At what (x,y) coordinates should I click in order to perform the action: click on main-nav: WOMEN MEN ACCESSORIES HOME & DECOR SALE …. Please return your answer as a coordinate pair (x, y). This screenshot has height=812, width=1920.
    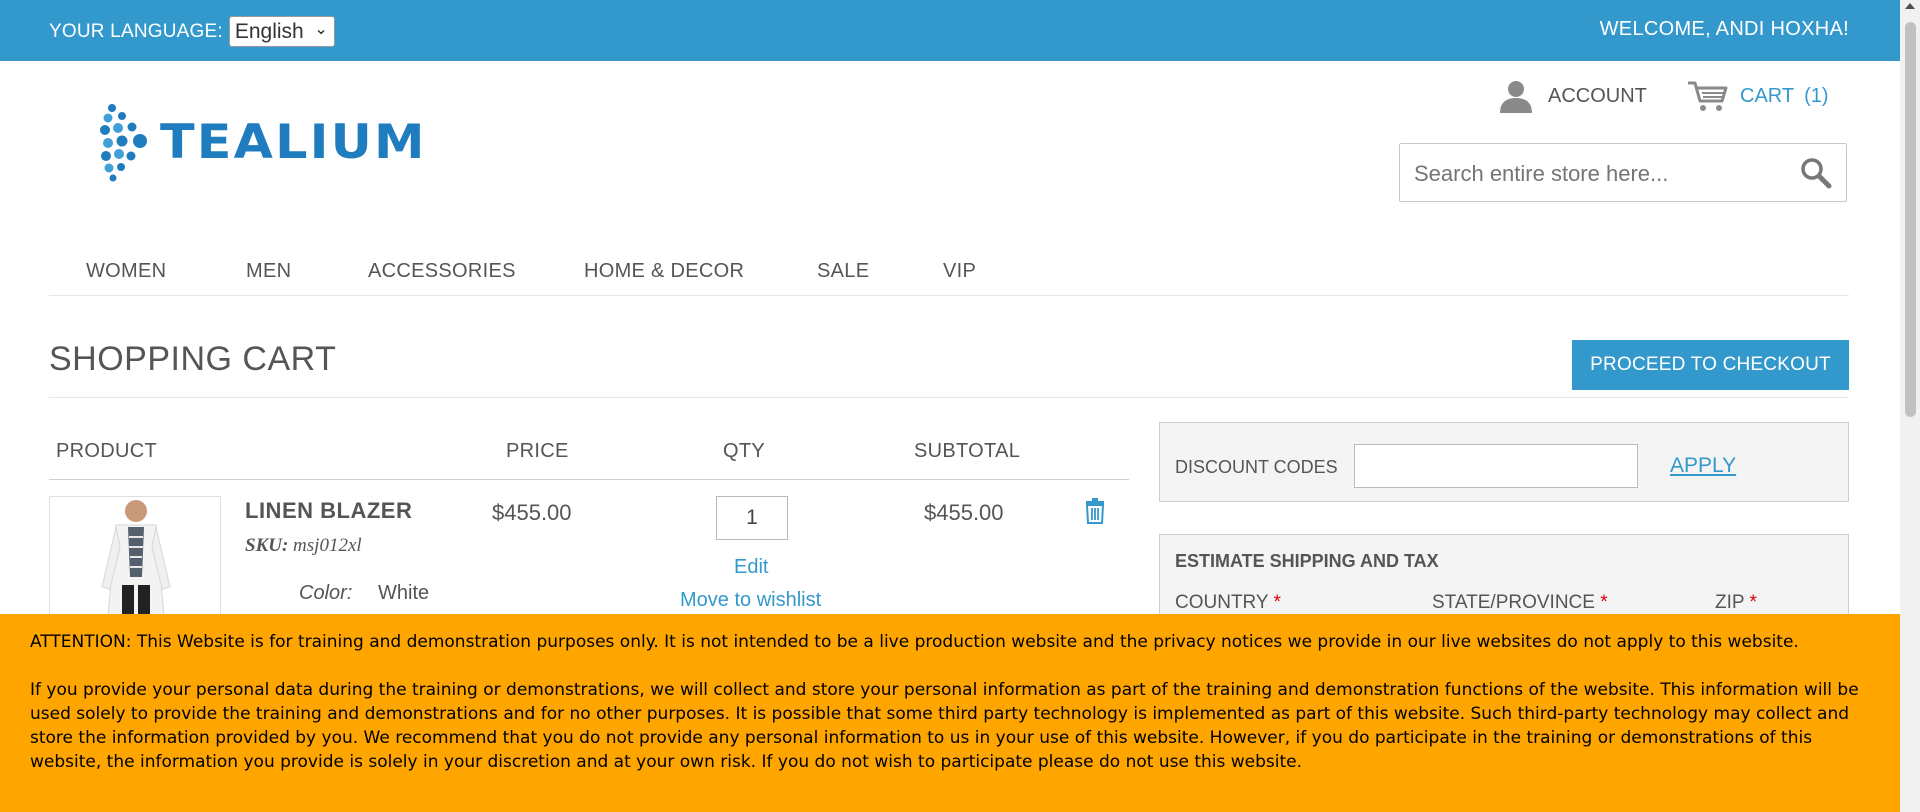
    Looking at the image, I should click on (949, 275).